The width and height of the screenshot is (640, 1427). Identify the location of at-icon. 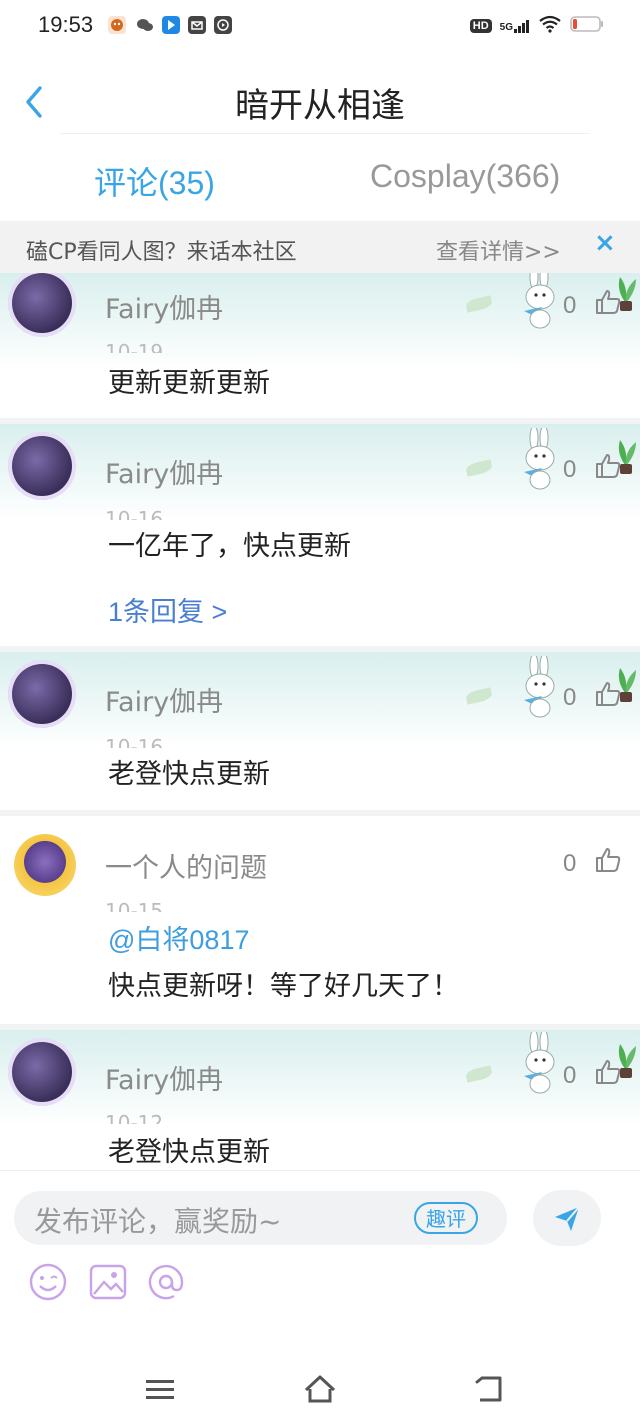
(166, 1282).